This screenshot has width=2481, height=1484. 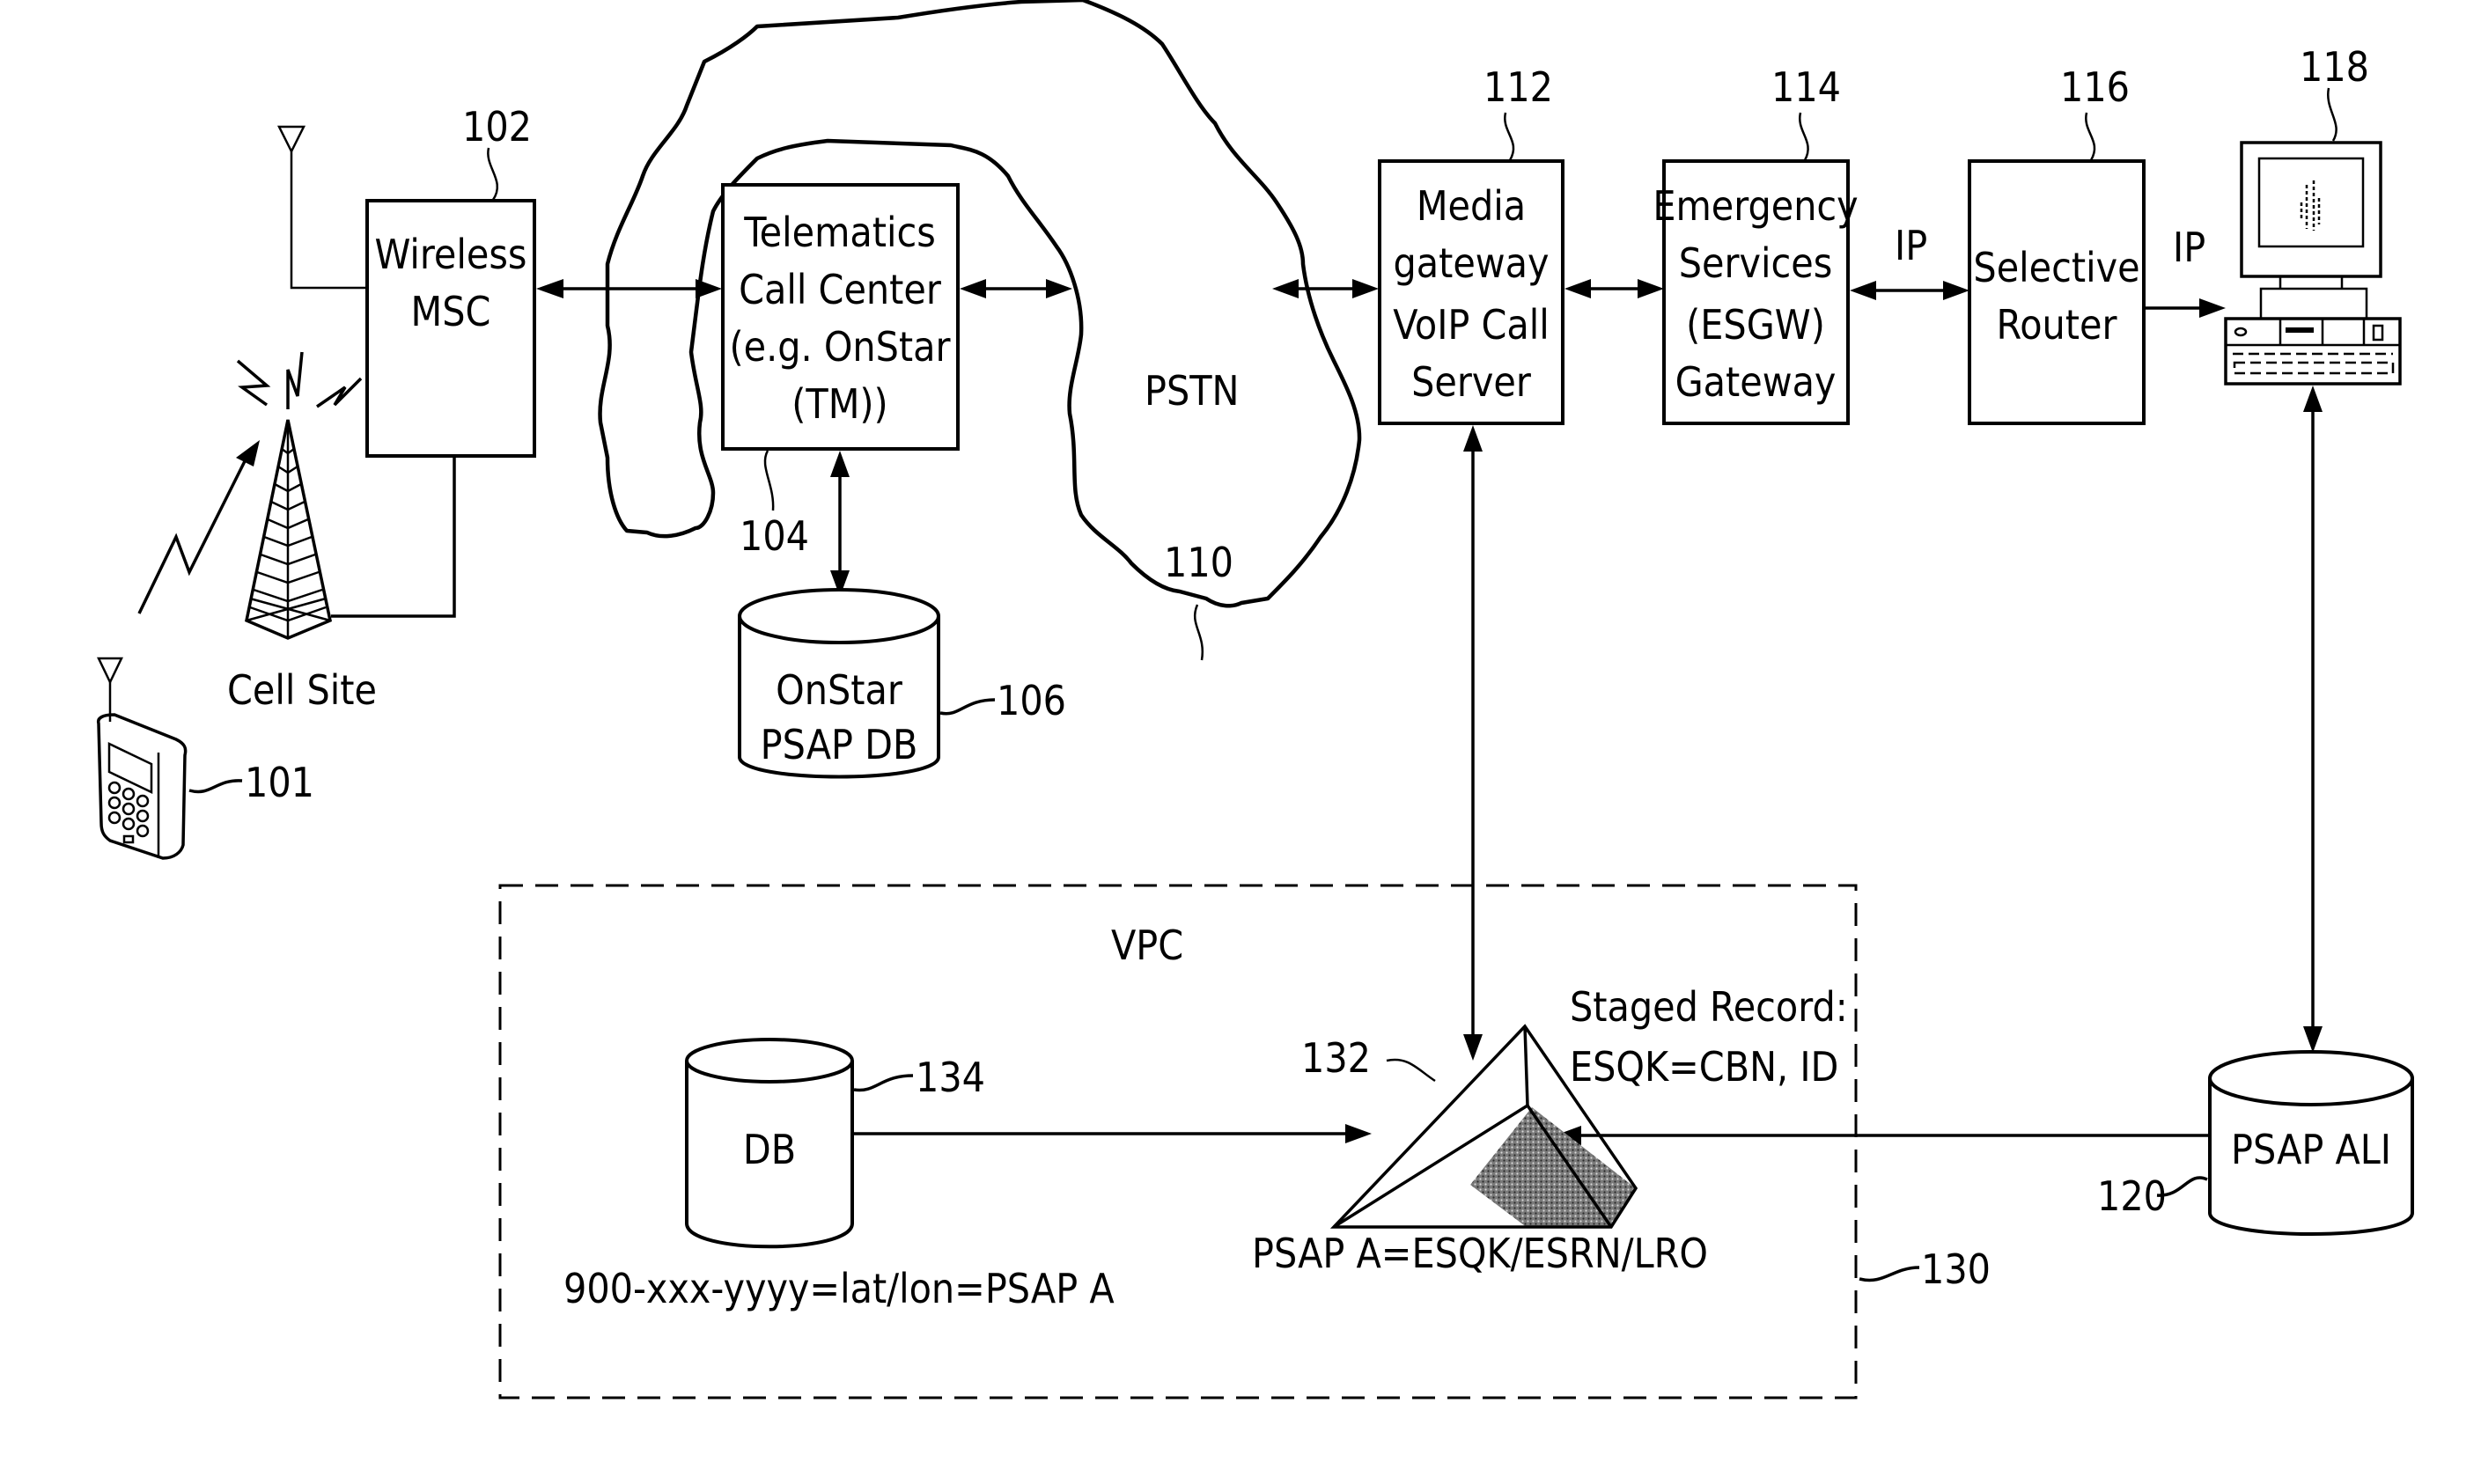 I want to click on psap-ali-ref: 120, so click(x=2132, y=1196).